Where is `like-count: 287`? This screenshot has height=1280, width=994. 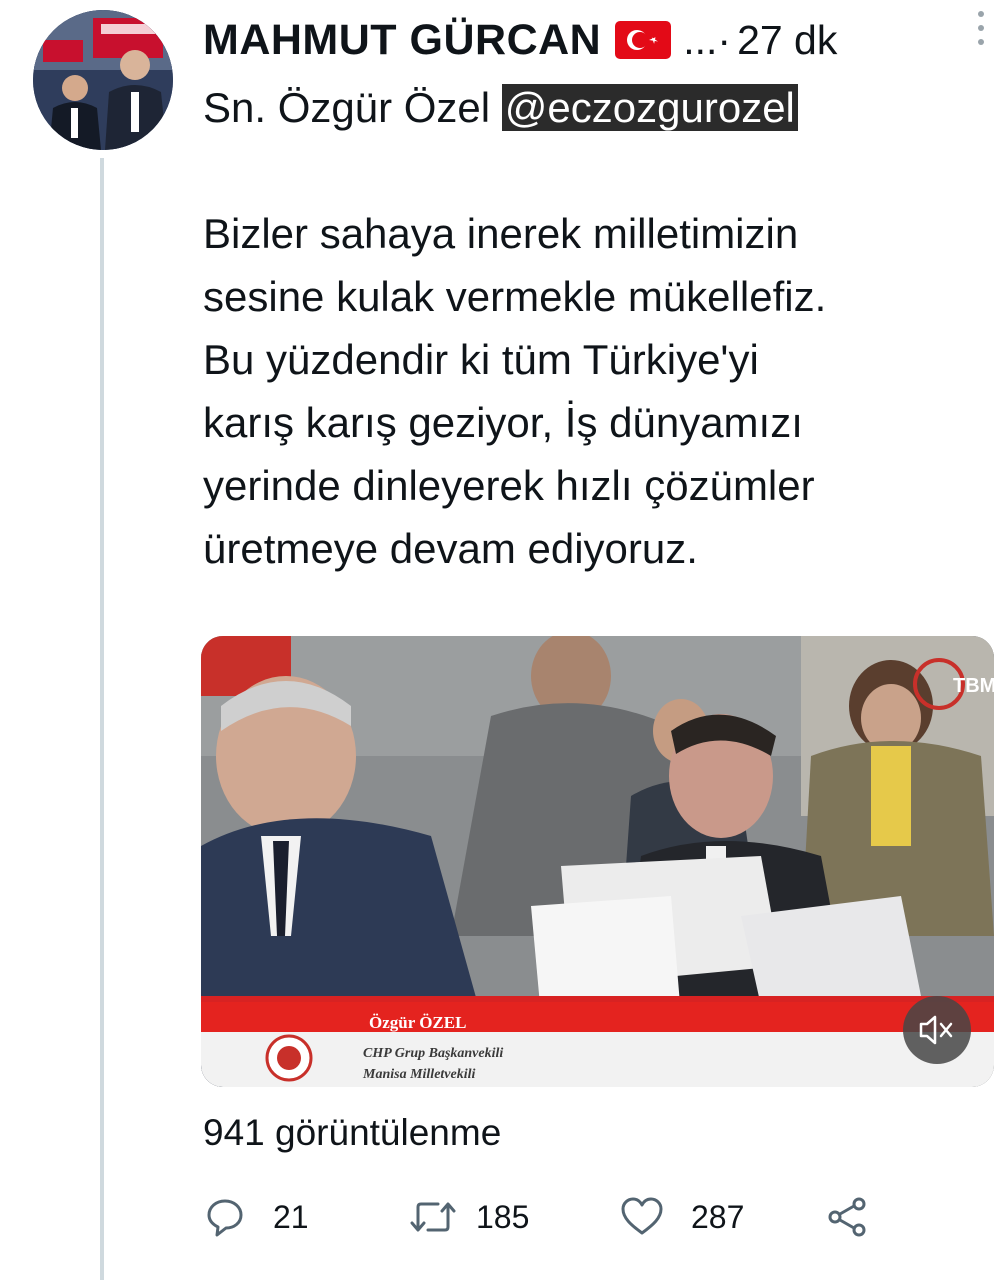 like-count: 287 is located at coordinates (718, 1216).